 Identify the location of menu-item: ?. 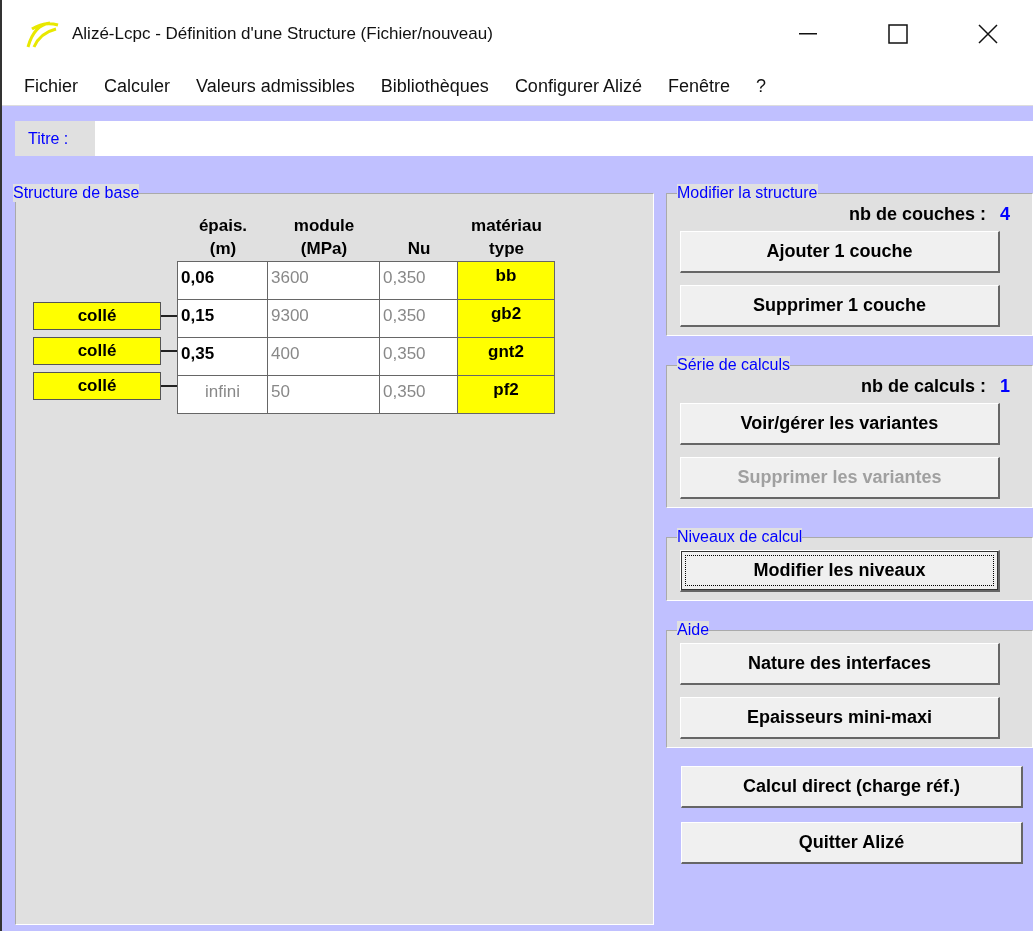
(762, 86).